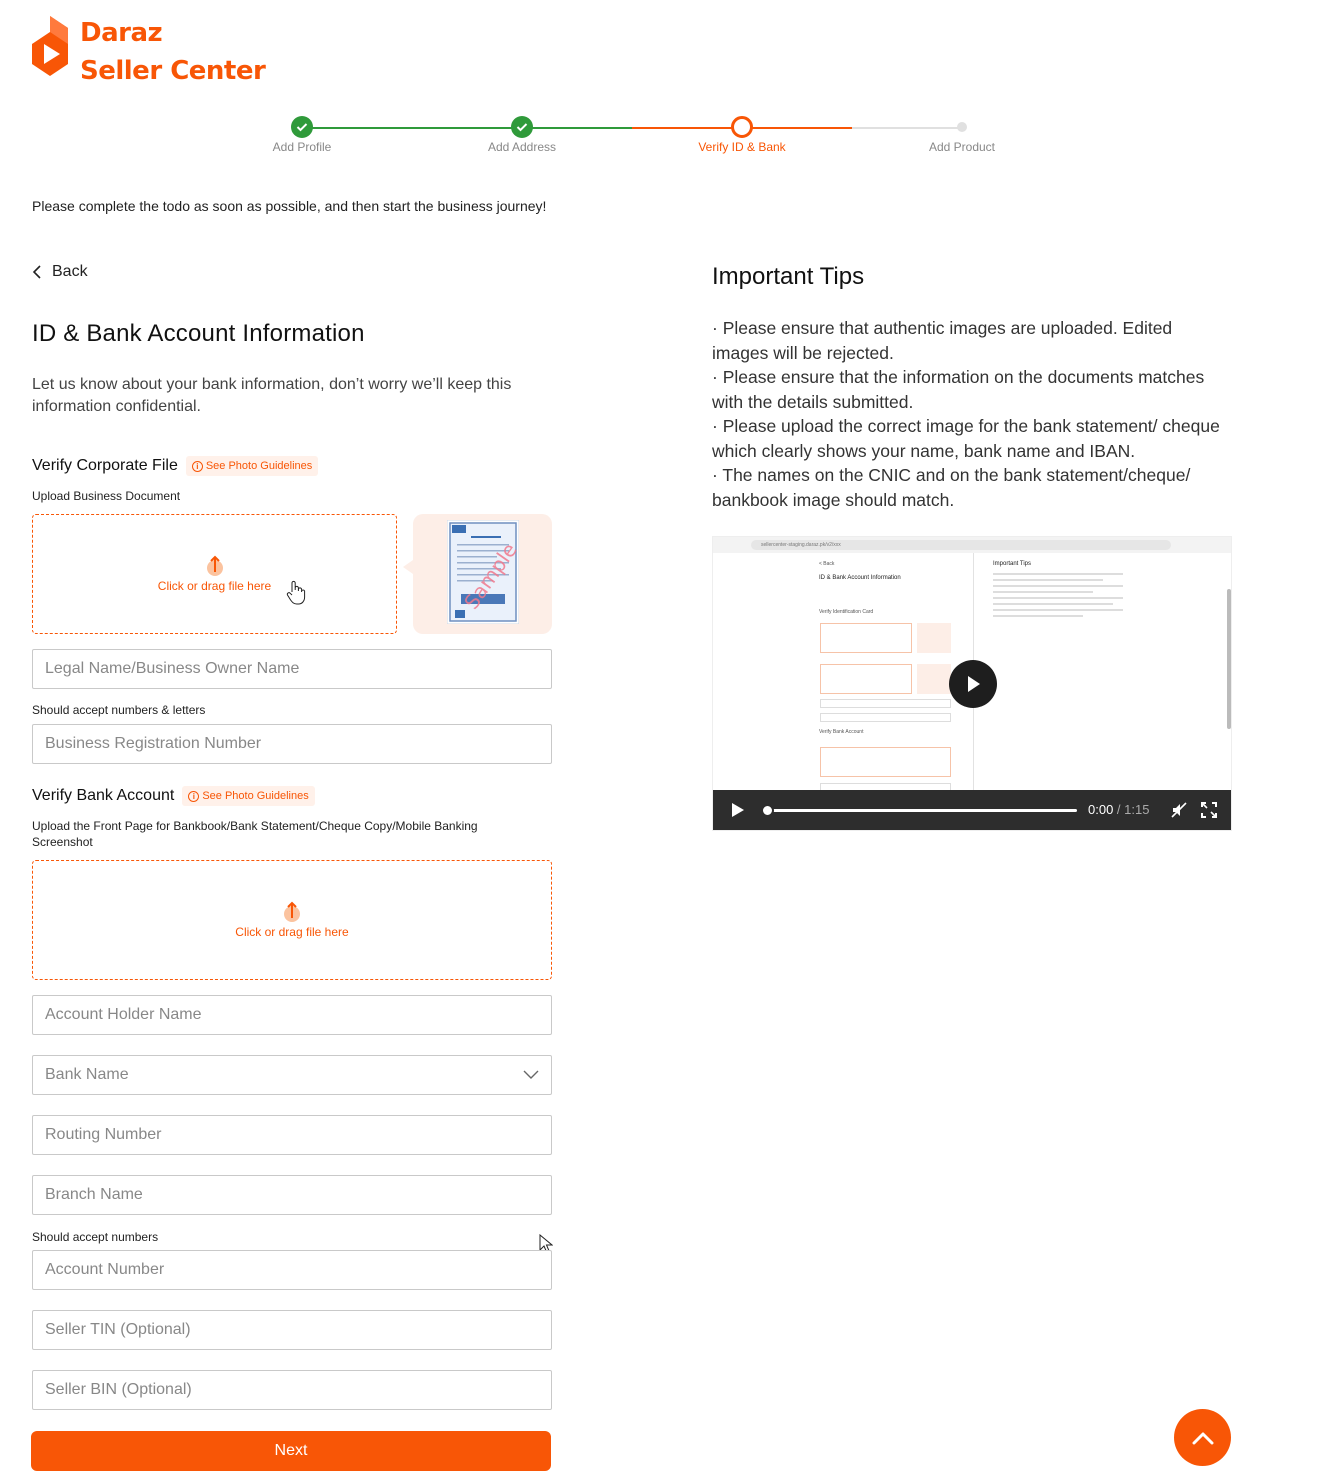 Image resolution: width=1342 pixels, height=1484 pixels. What do you see at coordinates (121, 33) in the screenshot?
I see `logo-line-1: Daraz` at bounding box center [121, 33].